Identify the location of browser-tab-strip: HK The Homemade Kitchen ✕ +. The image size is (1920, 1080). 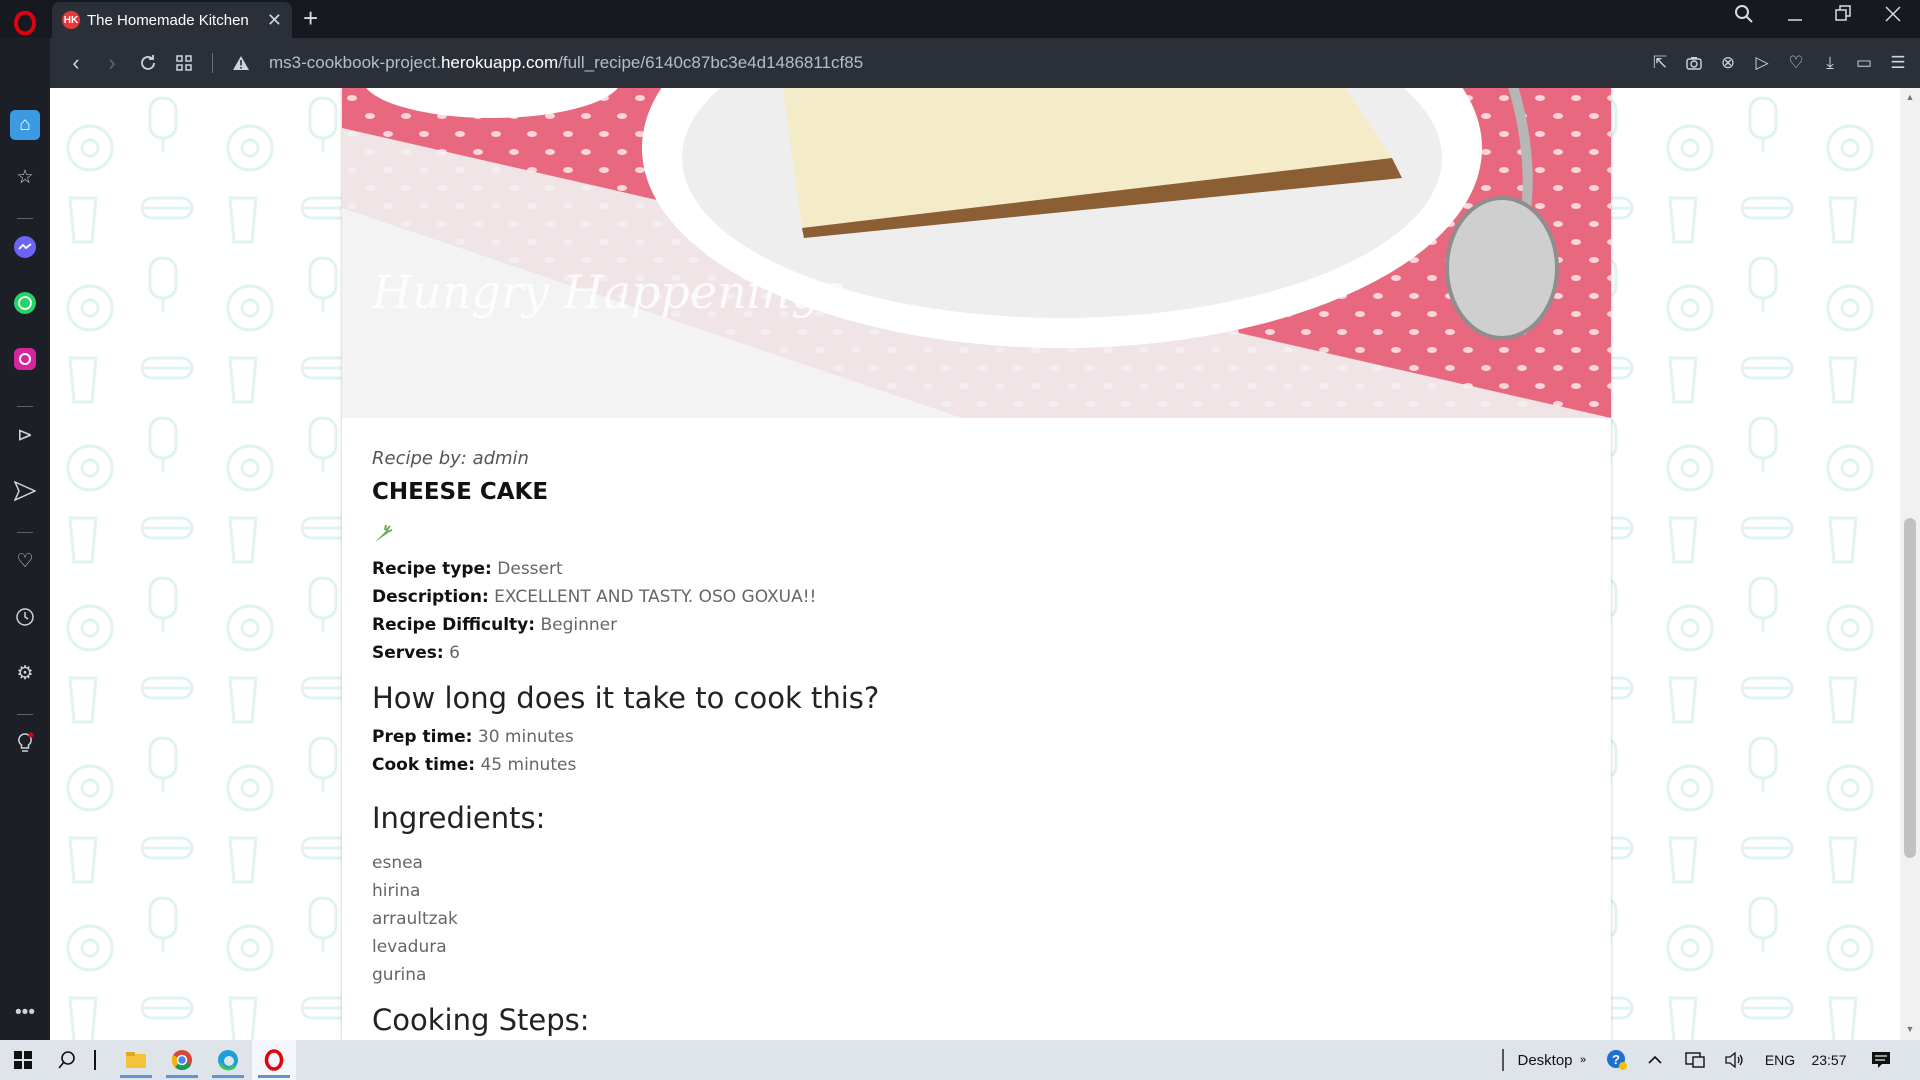
(960, 19).